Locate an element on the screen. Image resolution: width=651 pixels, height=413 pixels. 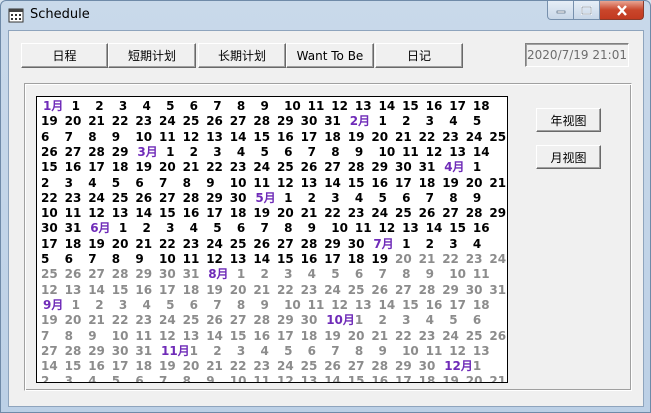
year-view-button: 年视图 is located at coordinates (568, 120).